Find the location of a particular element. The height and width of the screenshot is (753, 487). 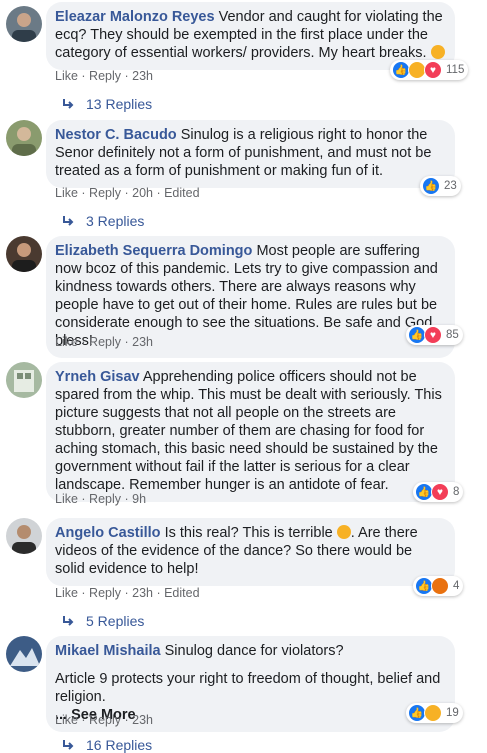

comment-actions: Like · Reply · 20h · Edited is located at coordinates (127, 193).